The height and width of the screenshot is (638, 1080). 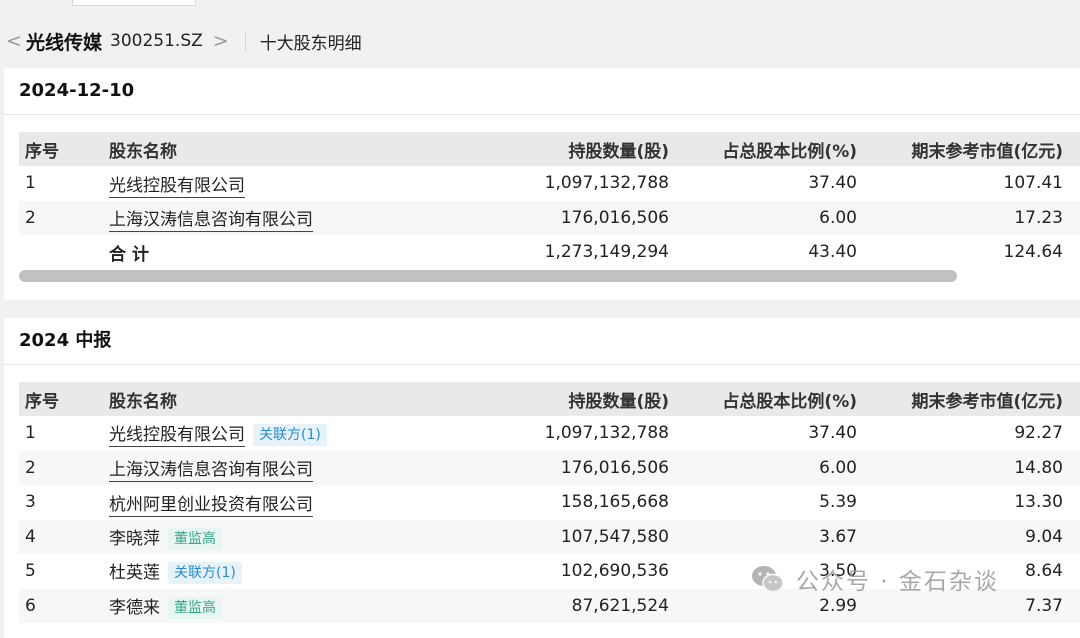 I want to click on row-ratio: 5.39, so click(x=838, y=502).